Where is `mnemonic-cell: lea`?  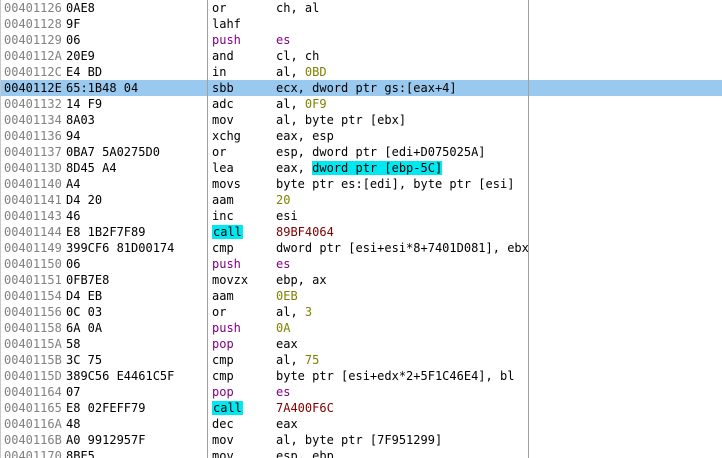
mnemonic-cell: lea is located at coordinates (223, 168).